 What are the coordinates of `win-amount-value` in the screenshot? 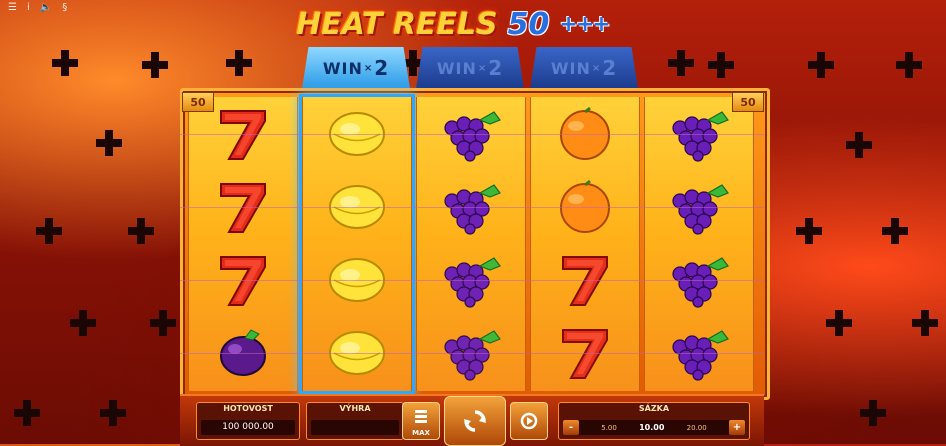 It's located at (355, 427).